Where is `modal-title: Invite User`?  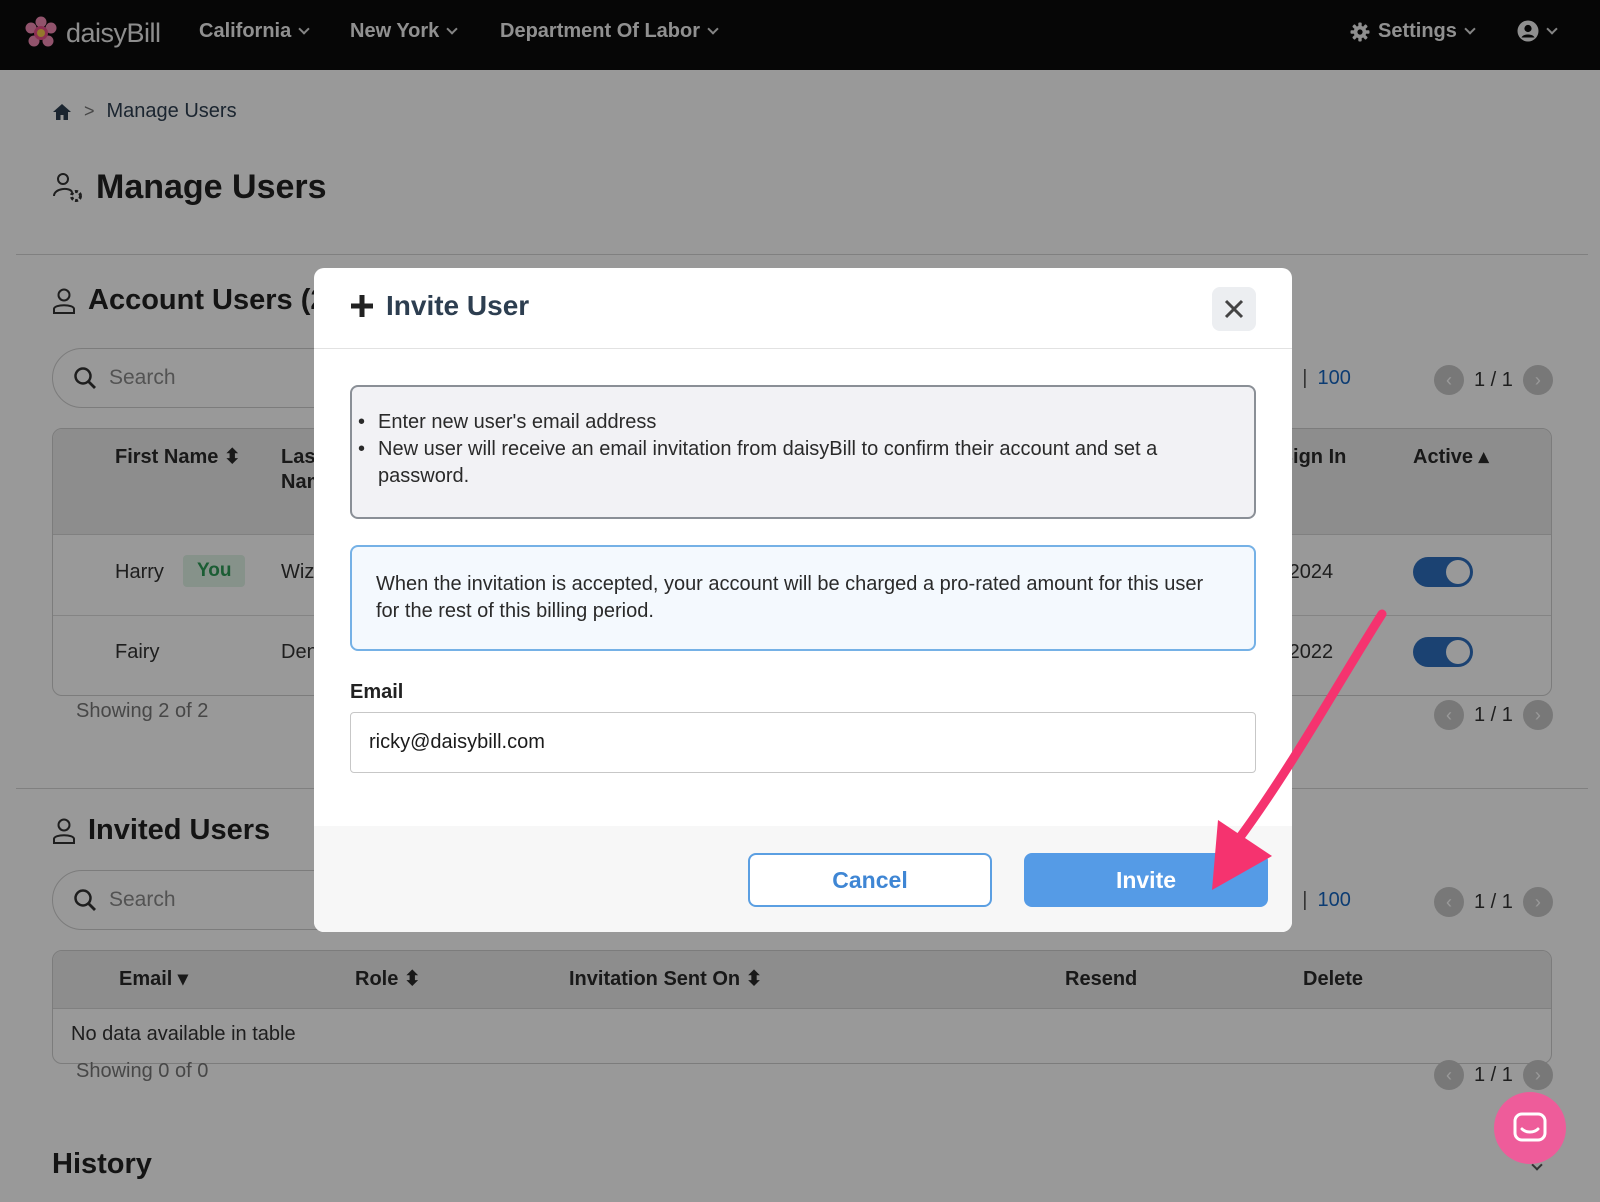 modal-title: Invite User is located at coordinates (439, 306).